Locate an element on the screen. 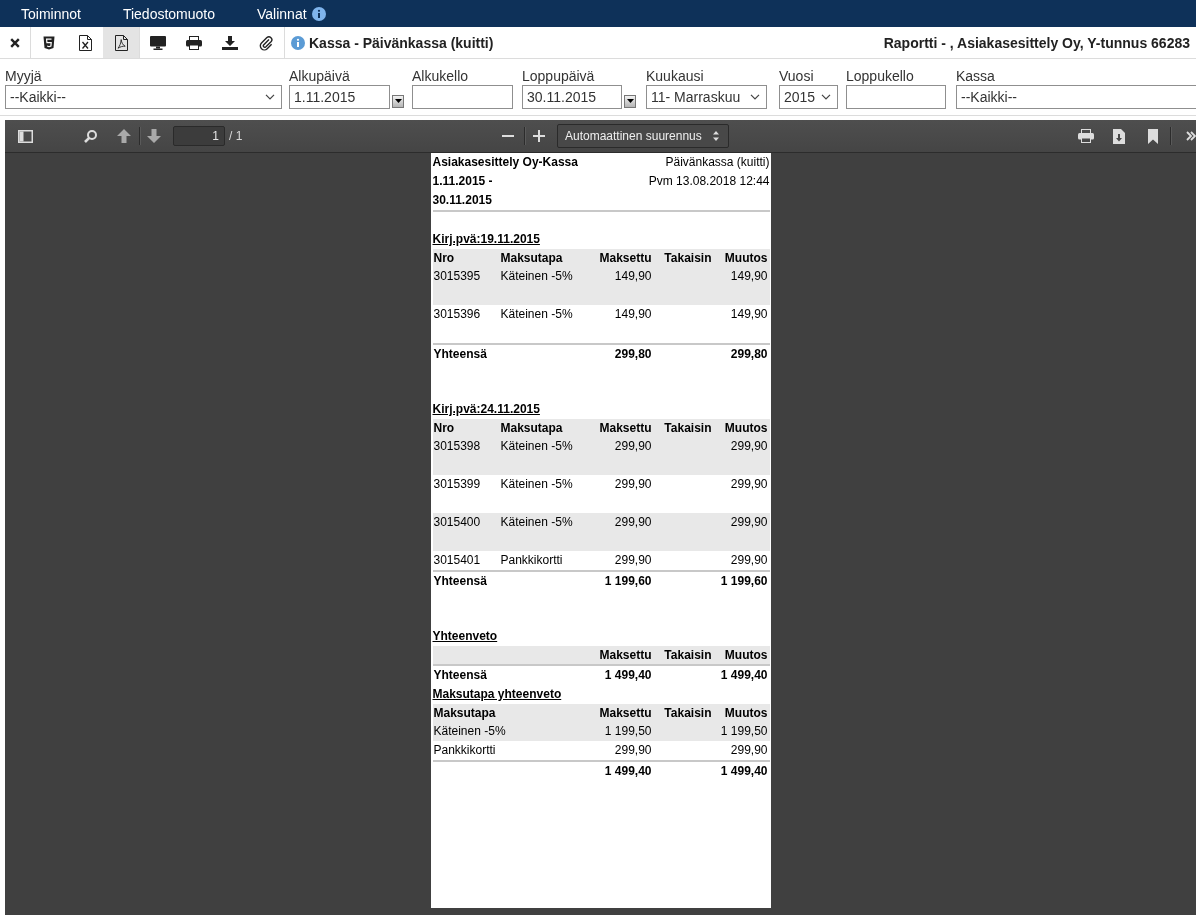 Image resolution: width=1196 pixels, height=915 pixels. menu-item: Tiedostomuoto is located at coordinates (168, 13).